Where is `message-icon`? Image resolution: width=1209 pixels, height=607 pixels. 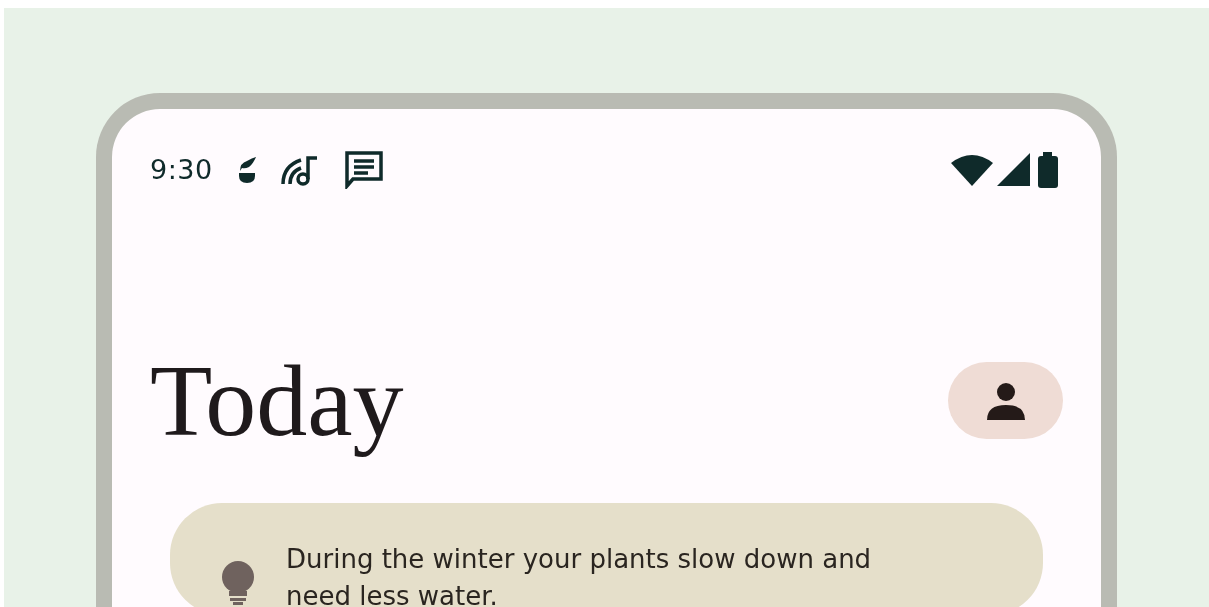
message-icon is located at coordinates (363, 170).